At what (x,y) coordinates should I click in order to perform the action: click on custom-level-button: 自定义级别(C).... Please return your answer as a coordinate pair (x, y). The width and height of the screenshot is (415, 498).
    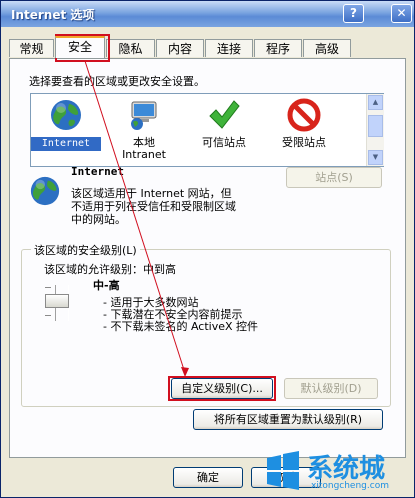
    Looking at the image, I should click on (222, 388).